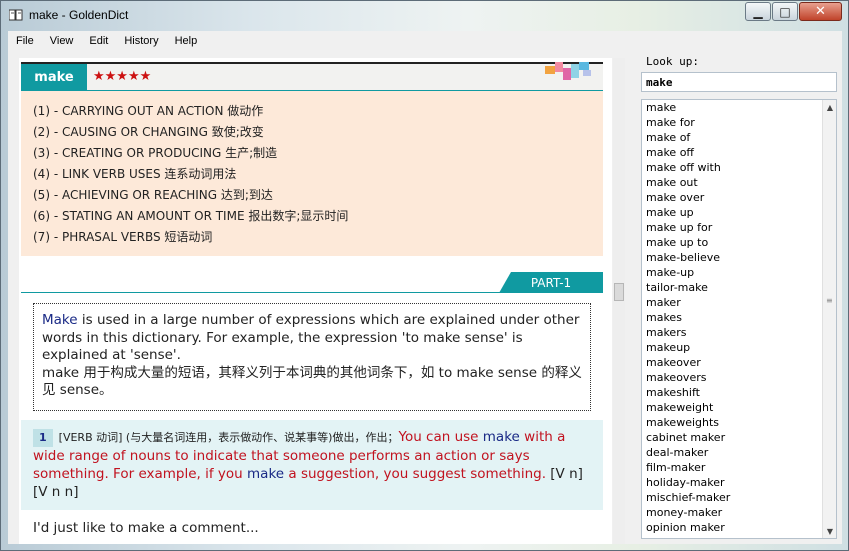  Describe the element at coordinates (739, 272) in the screenshot. I see `word-list-item: make-up` at that location.